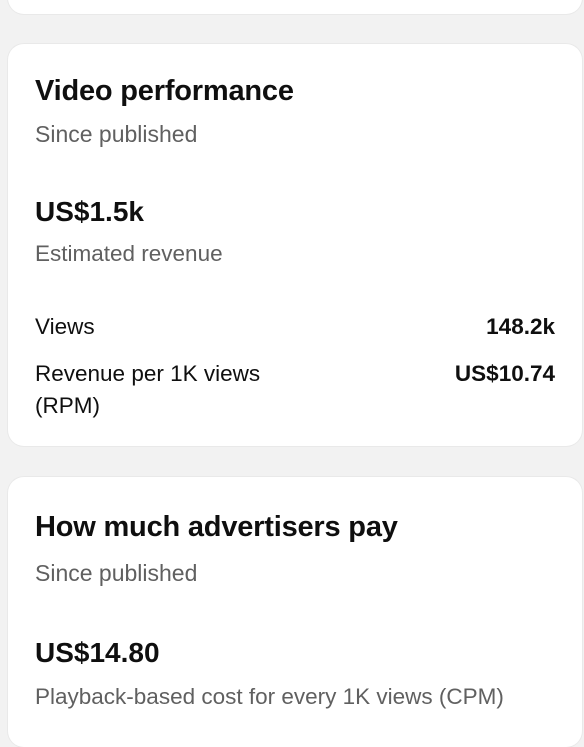 The width and height of the screenshot is (584, 747). Describe the element at coordinates (65, 326) in the screenshot. I see `views-label: Views` at that location.